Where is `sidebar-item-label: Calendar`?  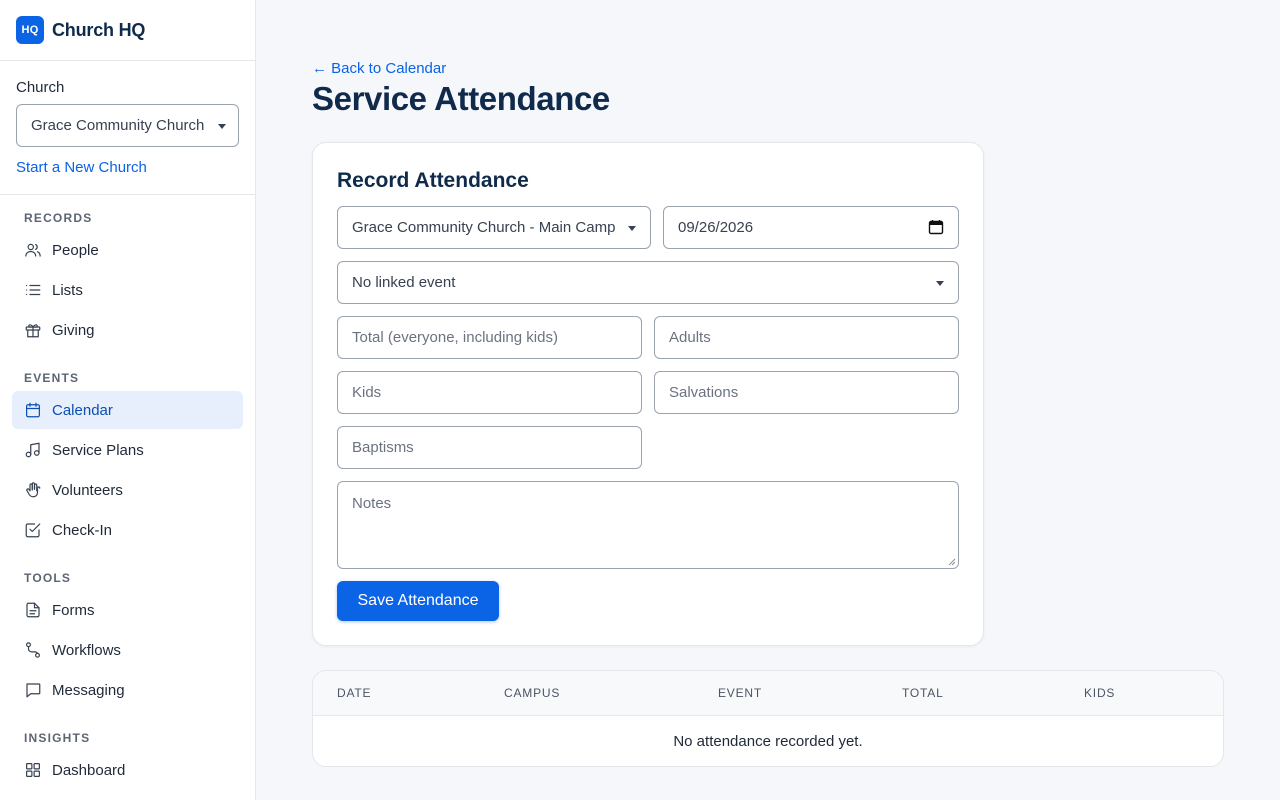 sidebar-item-label: Calendar is located at coordinates (82, 410).